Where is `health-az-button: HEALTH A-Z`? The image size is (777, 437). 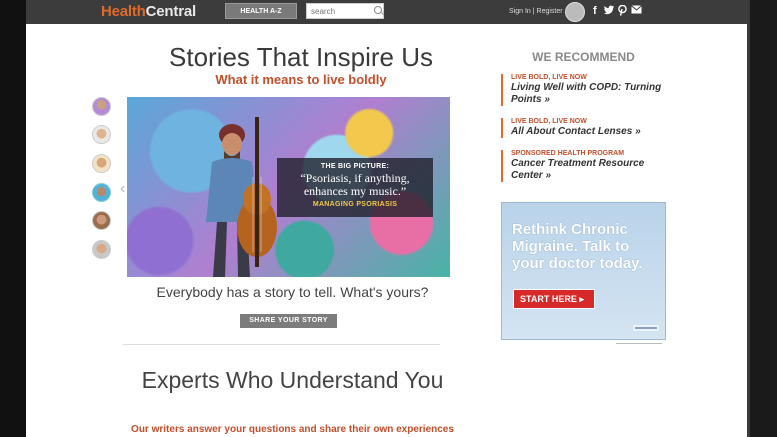 health-az-button: HEALTH A-Z is located at coordinates (261, 11).